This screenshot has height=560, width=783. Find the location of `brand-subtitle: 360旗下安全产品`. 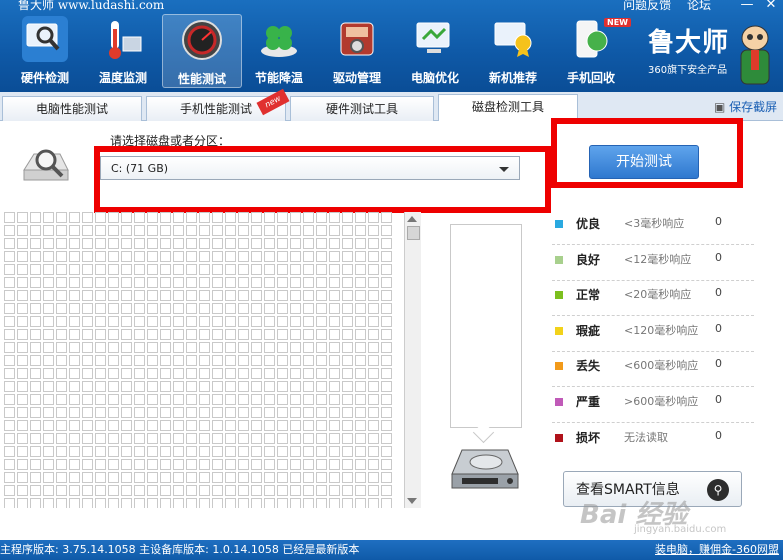

brand-subtitle: 360旗下安全产品 is located at coordinates (688, 70).